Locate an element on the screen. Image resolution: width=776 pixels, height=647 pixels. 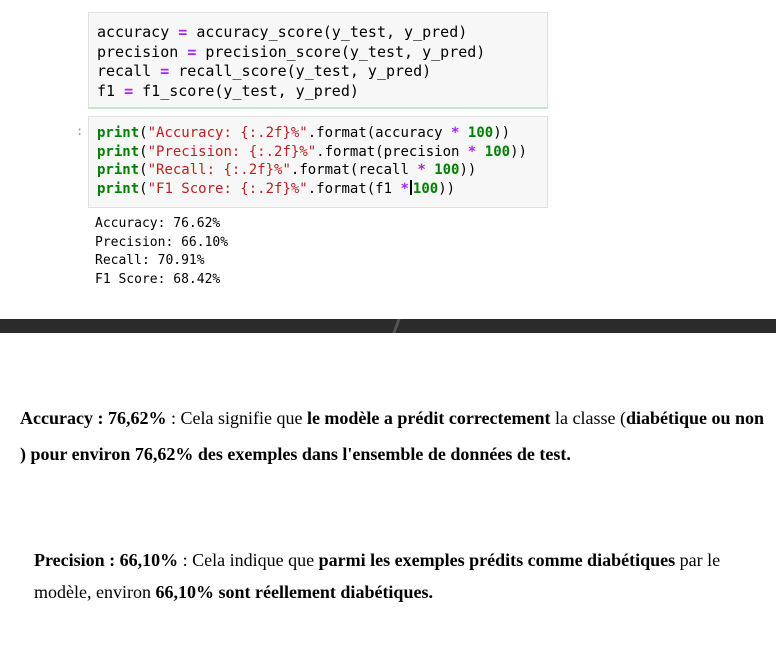
code-token: accuracy is located at coordinates (133, 32).